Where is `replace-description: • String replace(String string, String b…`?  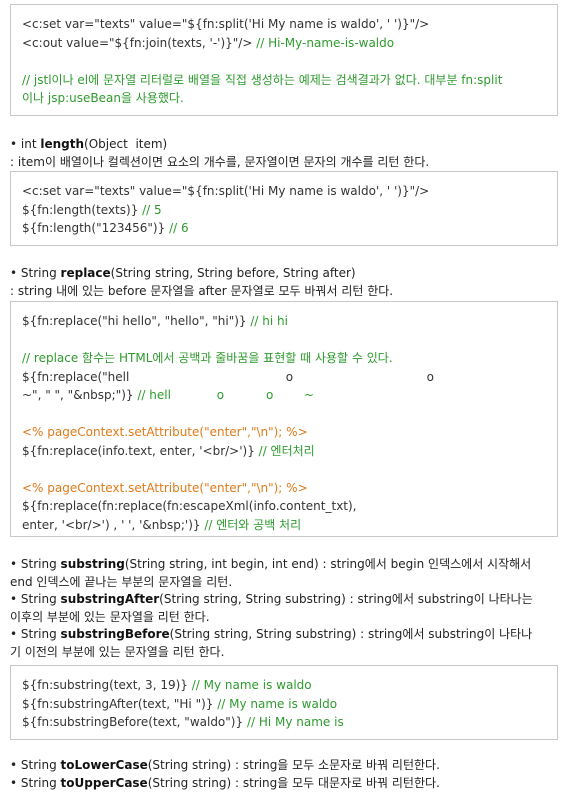 replace-description: • String replace(String string, String b… is located at coordinates (202, 282).